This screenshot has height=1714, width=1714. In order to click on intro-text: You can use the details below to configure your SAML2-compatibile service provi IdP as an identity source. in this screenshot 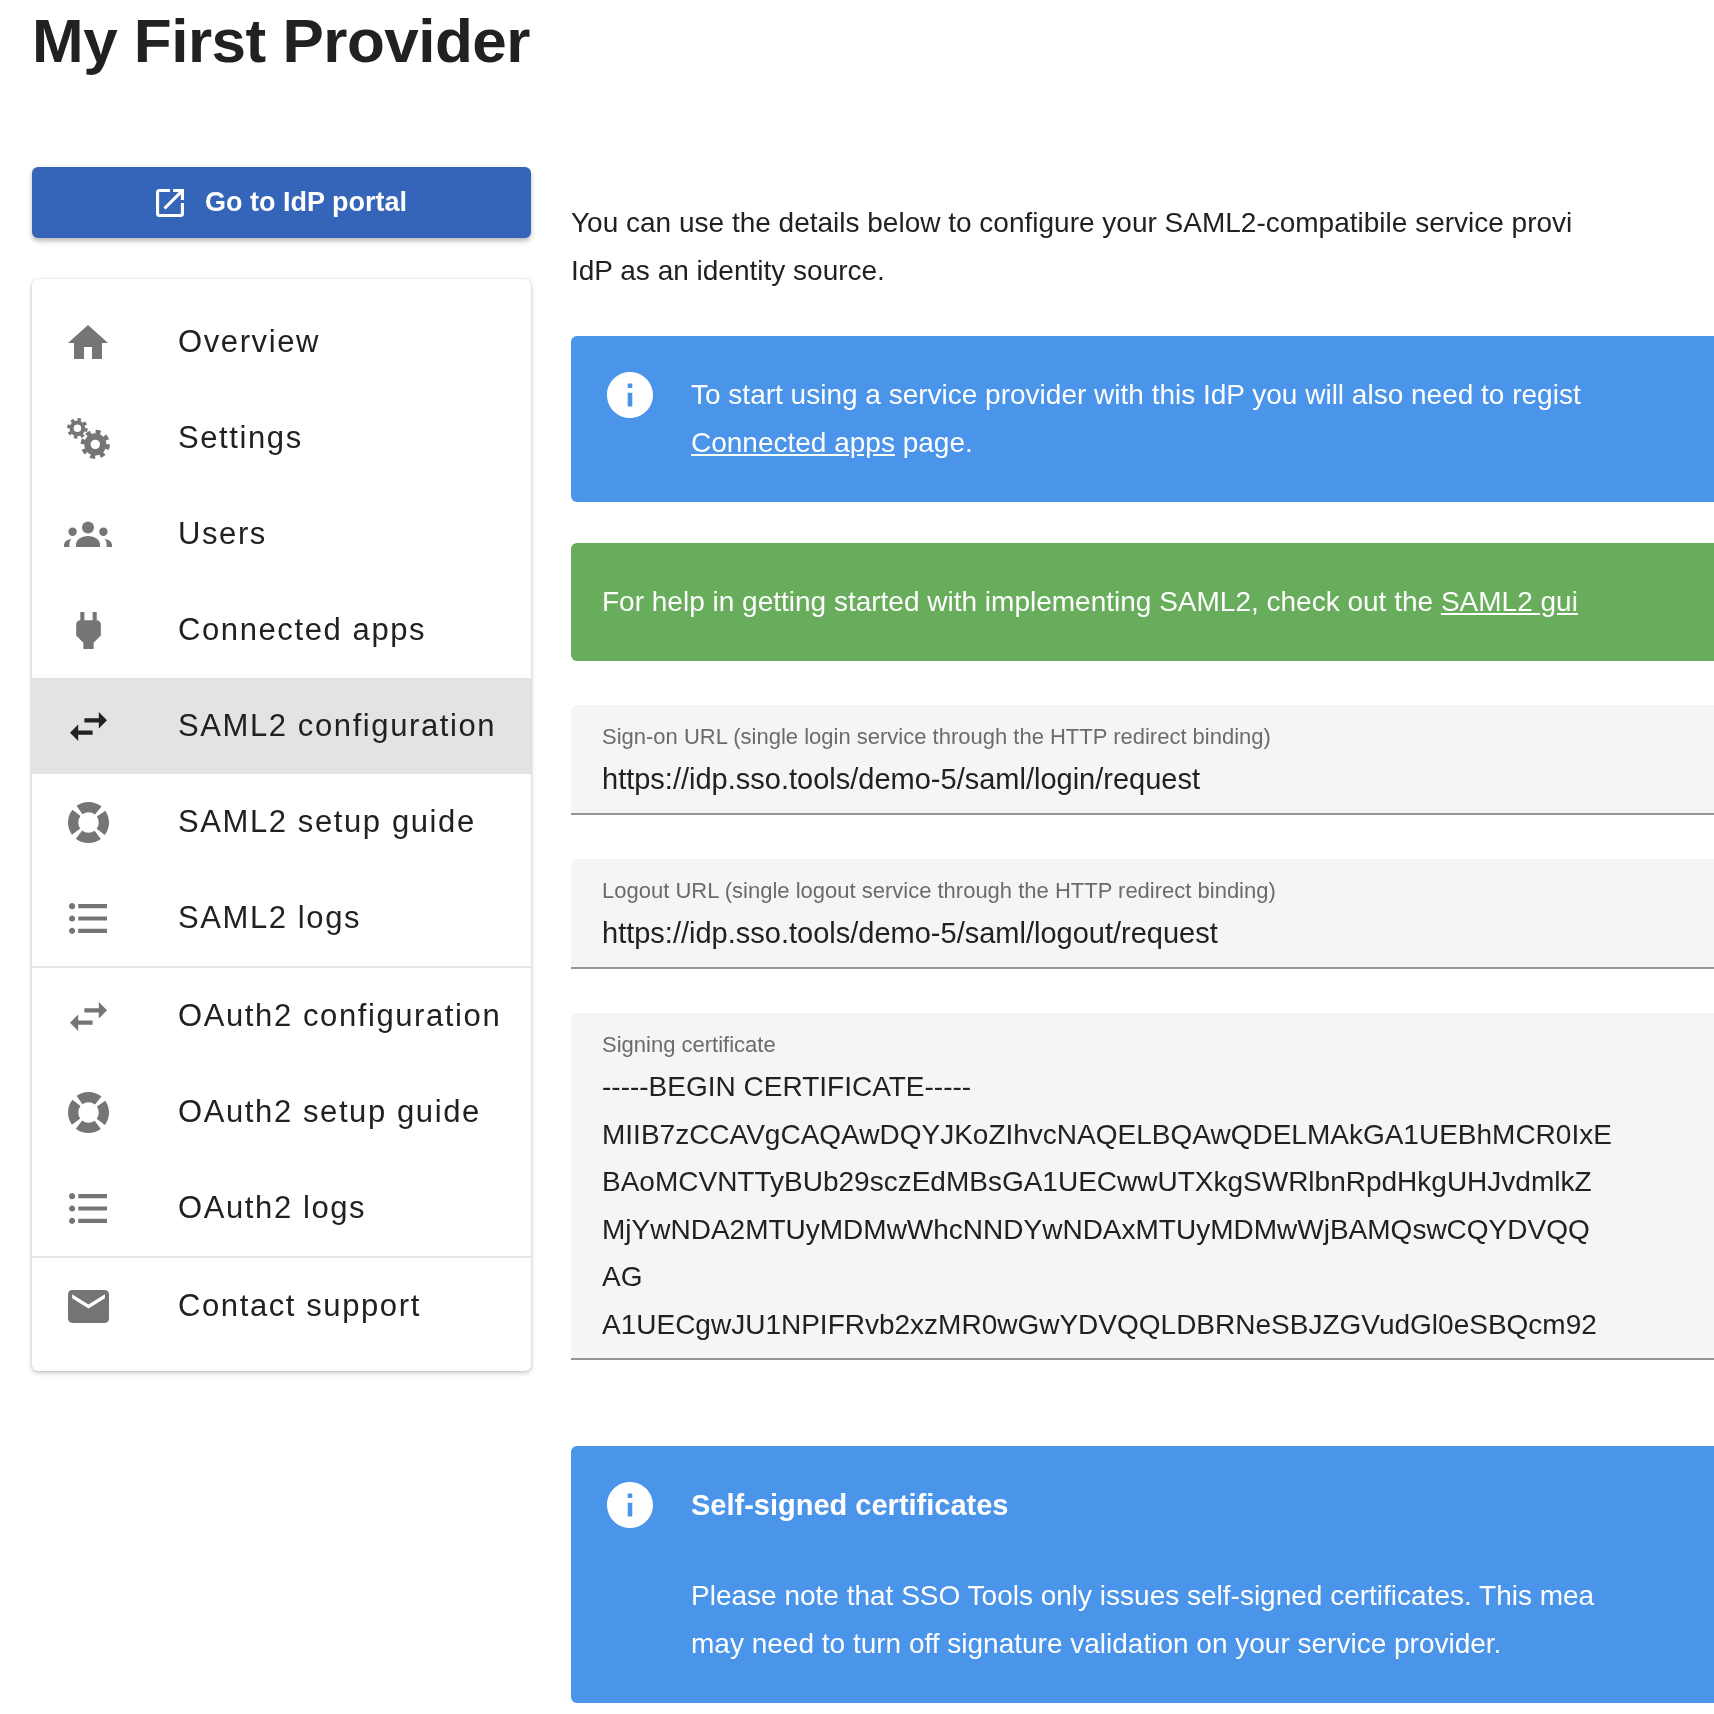, I will do `click(1072, 247)`.